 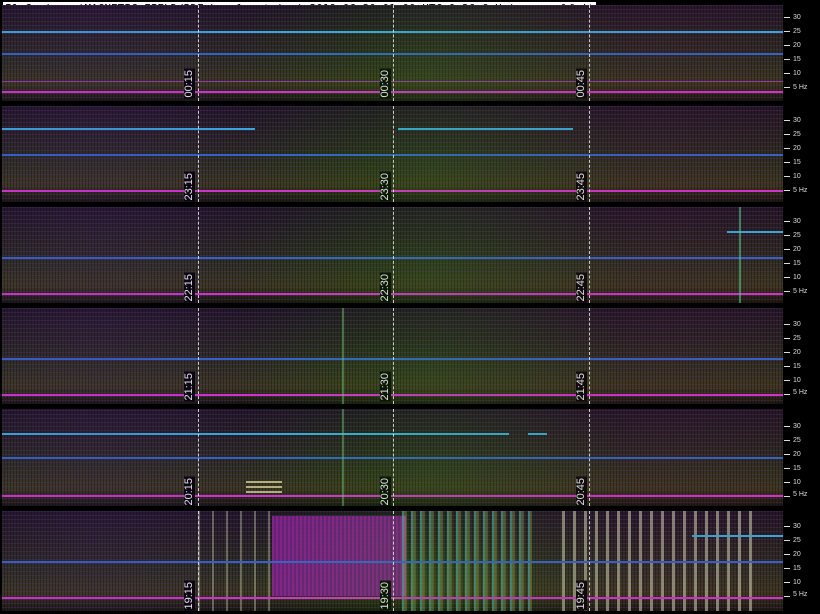 What do you see at coordinates (392, 53) in the screenshot?
I see `hour-strip: 00:15 00:30 00:45` at bounding box center [392, 53].